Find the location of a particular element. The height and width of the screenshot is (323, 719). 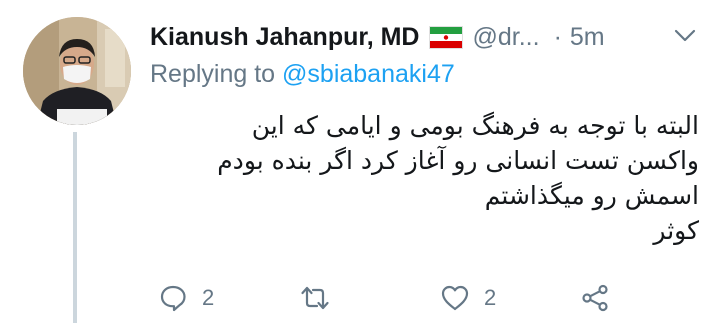

tweet-header: Kianush Jahanpur, MD @dr... · 5m is located at coordinates (377, 37).